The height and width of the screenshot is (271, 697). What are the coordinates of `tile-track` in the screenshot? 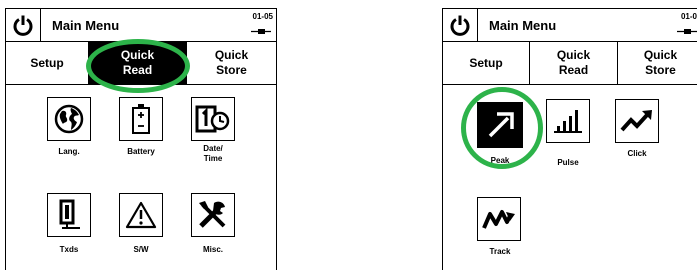 It's located at (499, 219).